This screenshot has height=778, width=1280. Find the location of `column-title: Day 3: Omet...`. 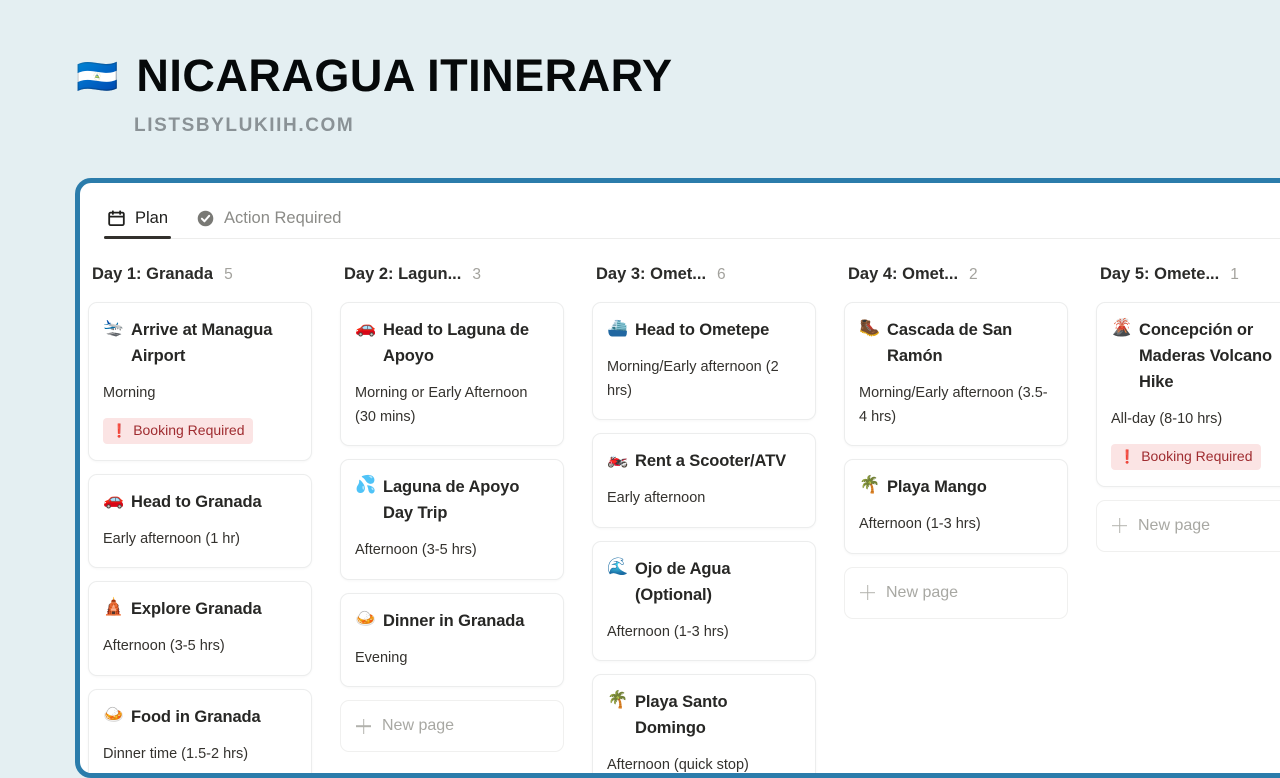

column-title: Day 3: Omet... is located at coordinates (651, 274).